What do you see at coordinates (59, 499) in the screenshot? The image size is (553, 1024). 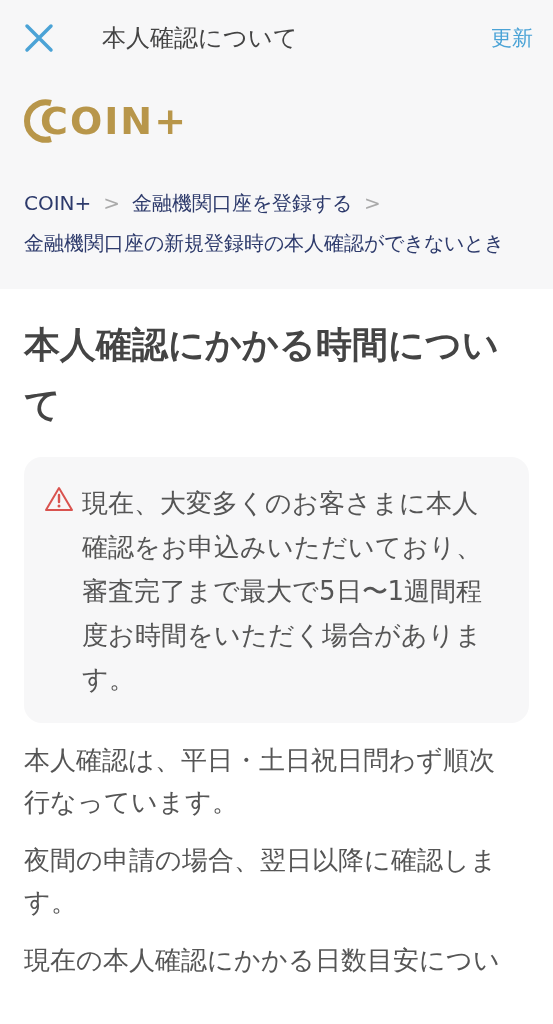 I see `warning-icon` at bounding box center [59, 499].